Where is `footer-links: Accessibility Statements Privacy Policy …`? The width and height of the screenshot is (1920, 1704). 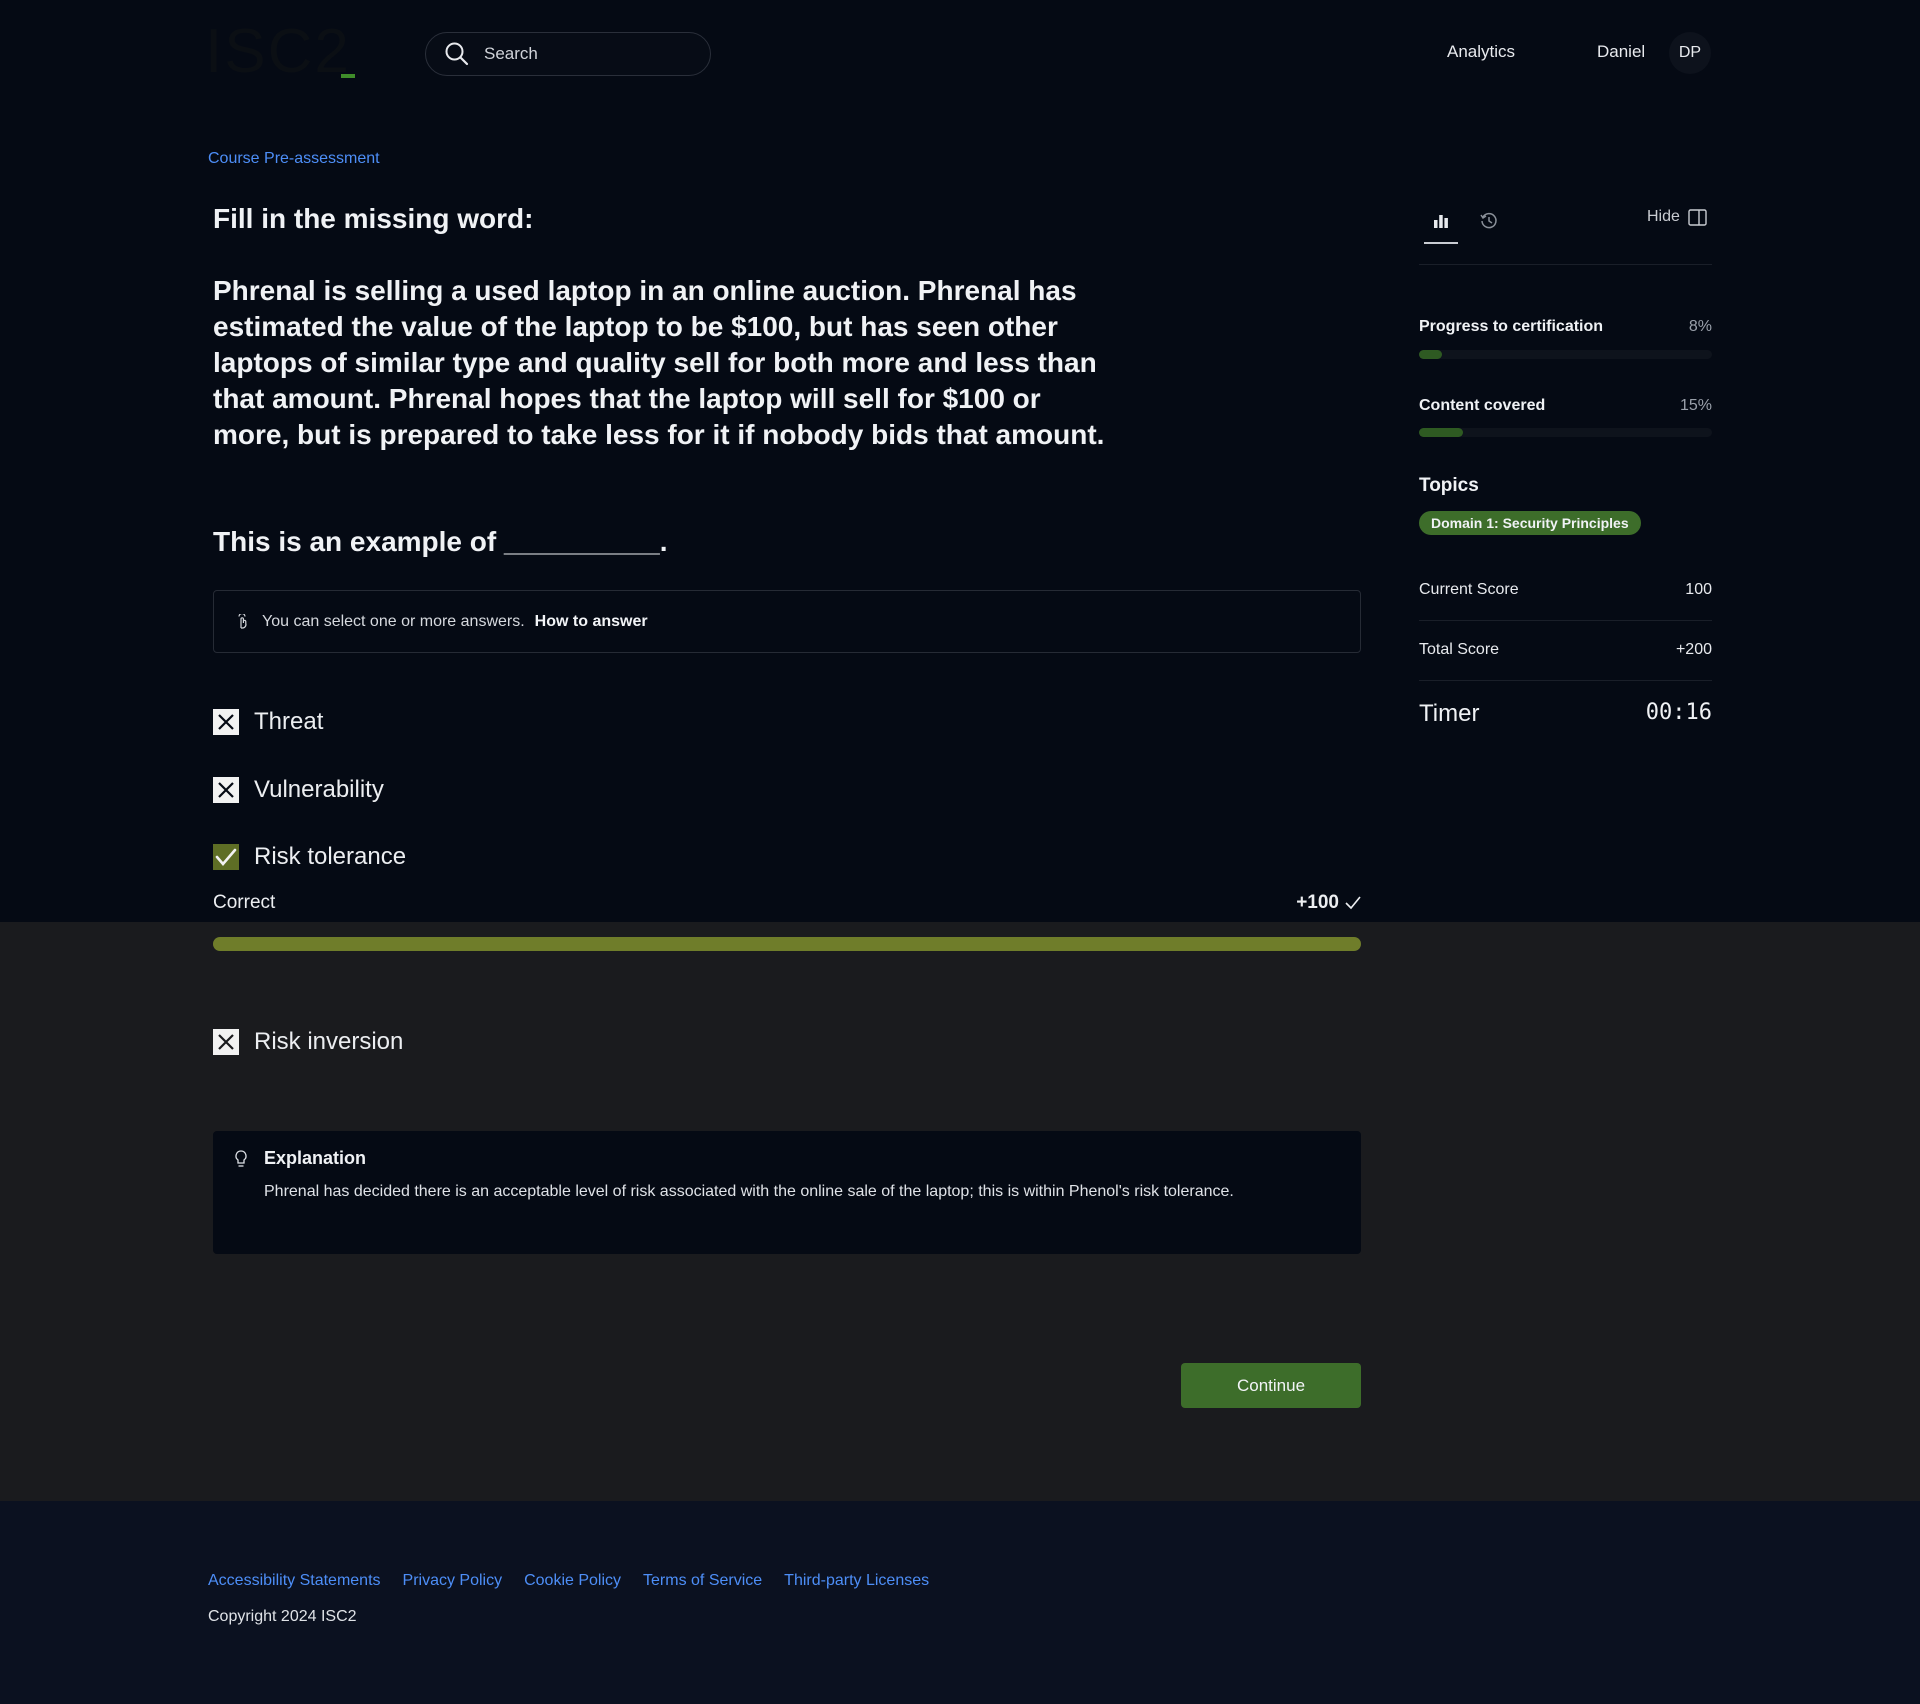 footer-links: Accessibility Statements Privacy Policy … is located at coordinates (568, 1581).